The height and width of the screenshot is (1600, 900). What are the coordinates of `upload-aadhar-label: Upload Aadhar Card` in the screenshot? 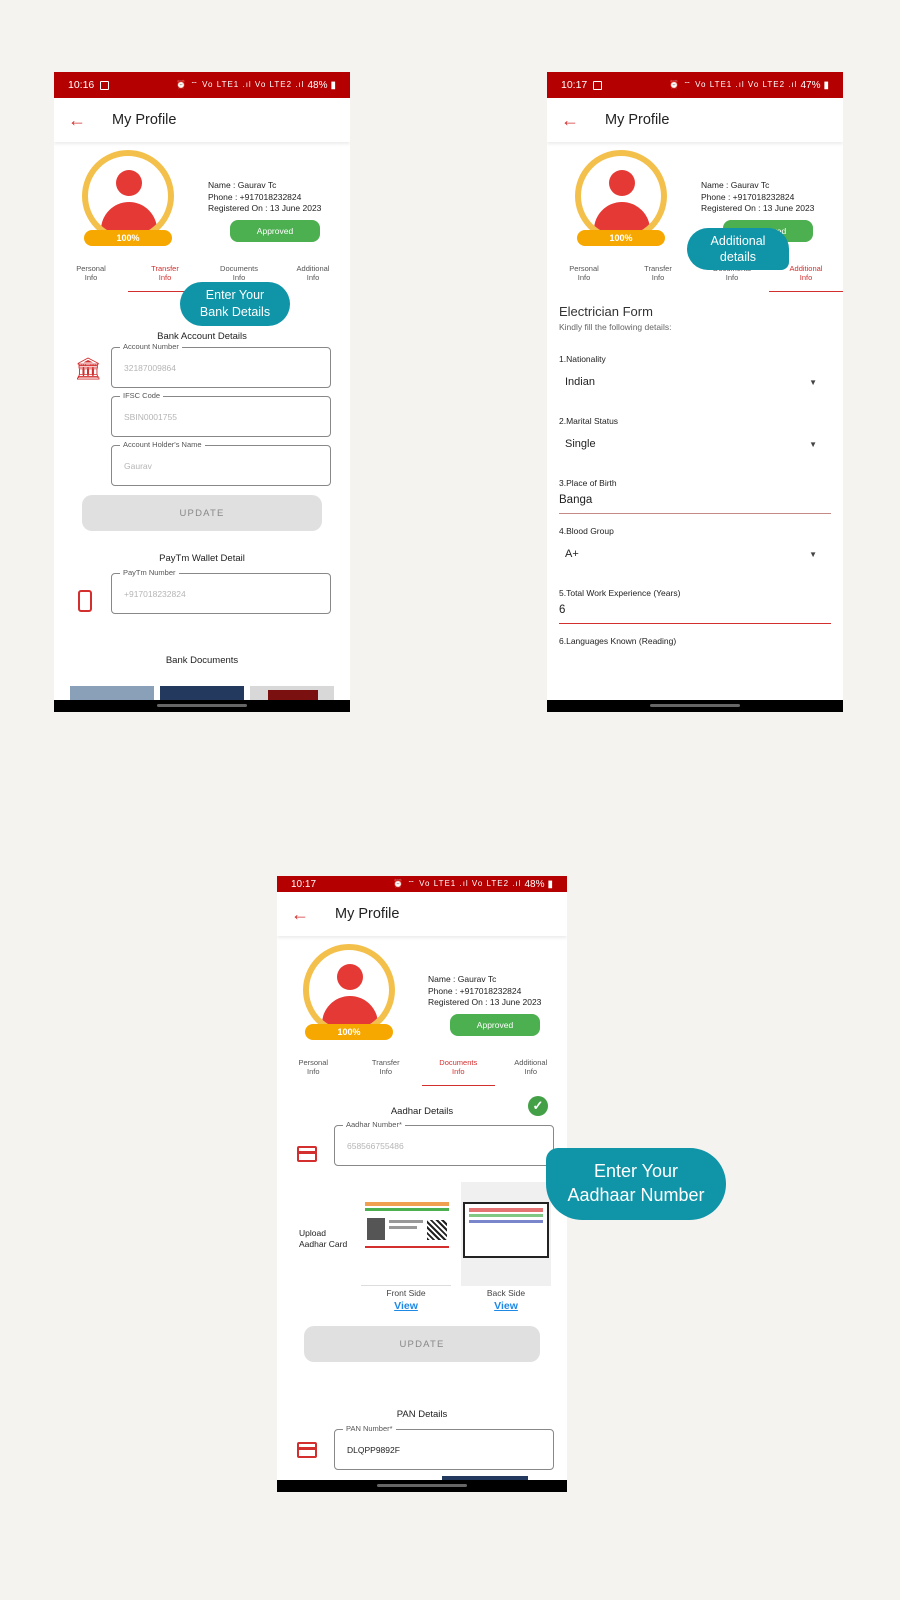 It's located at (323, 1239).